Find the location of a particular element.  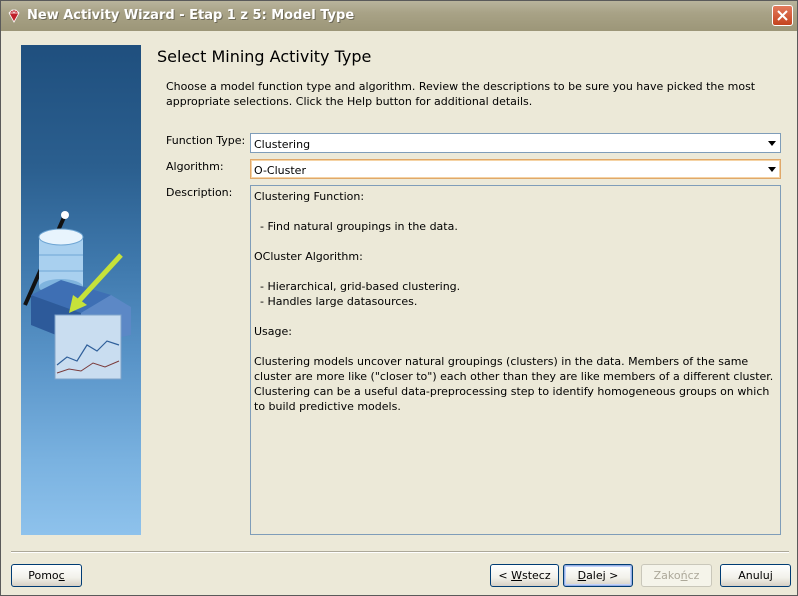

algorithm-value: O-Cluster is located at coordinates (280, 170).